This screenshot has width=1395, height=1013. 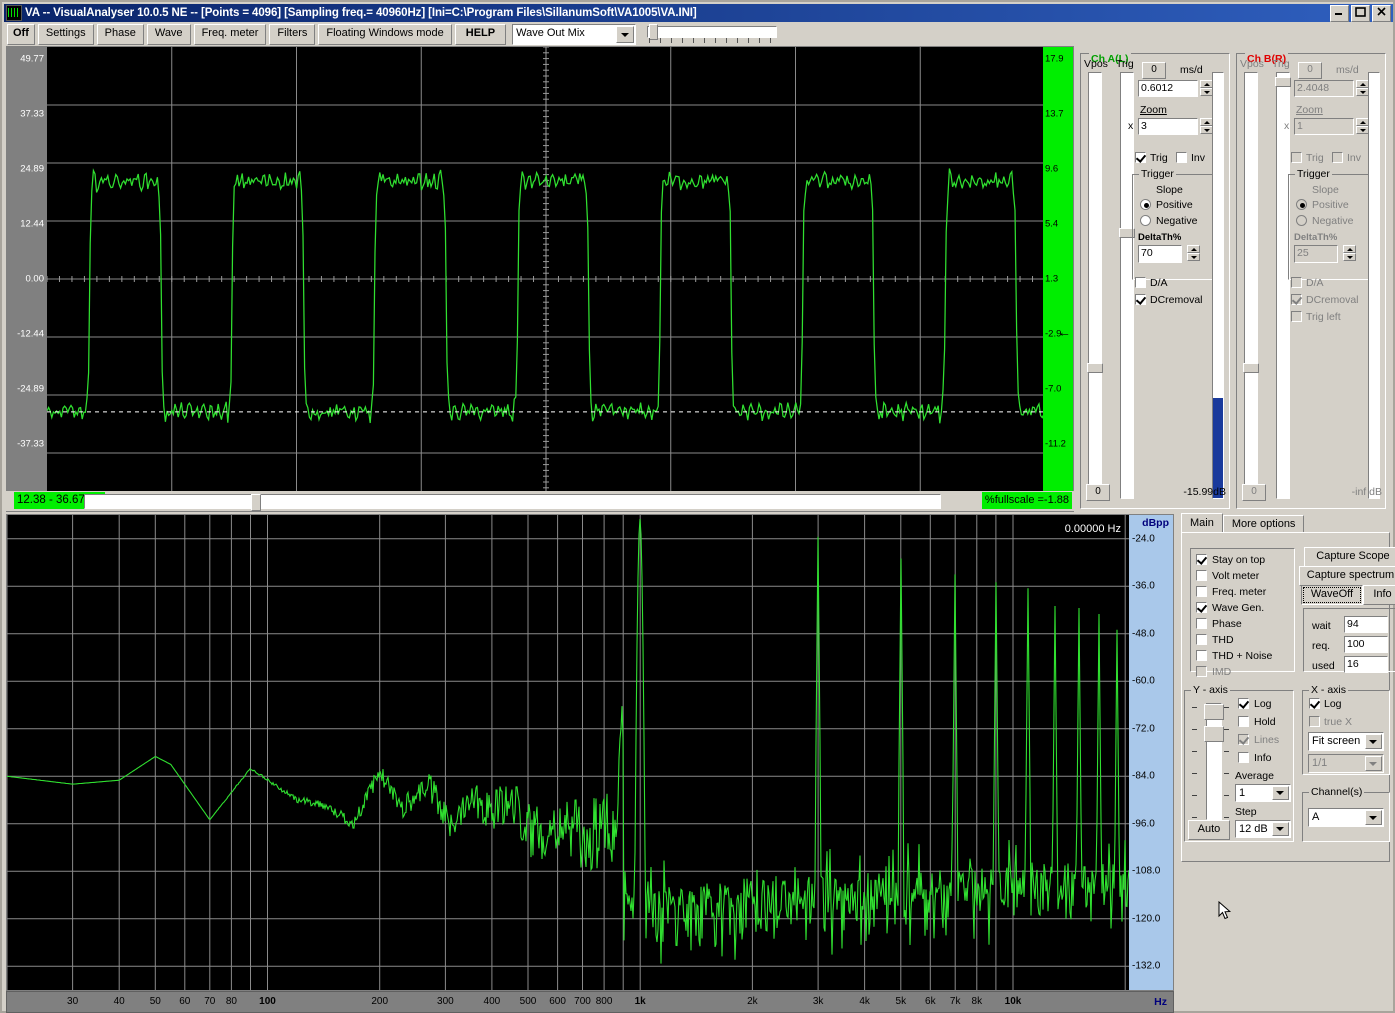 What do you see at coordinates (1316, 254) in the screenshot?
I see `ch-b-deltath-value: 25` at bounding box center [1316, 254].